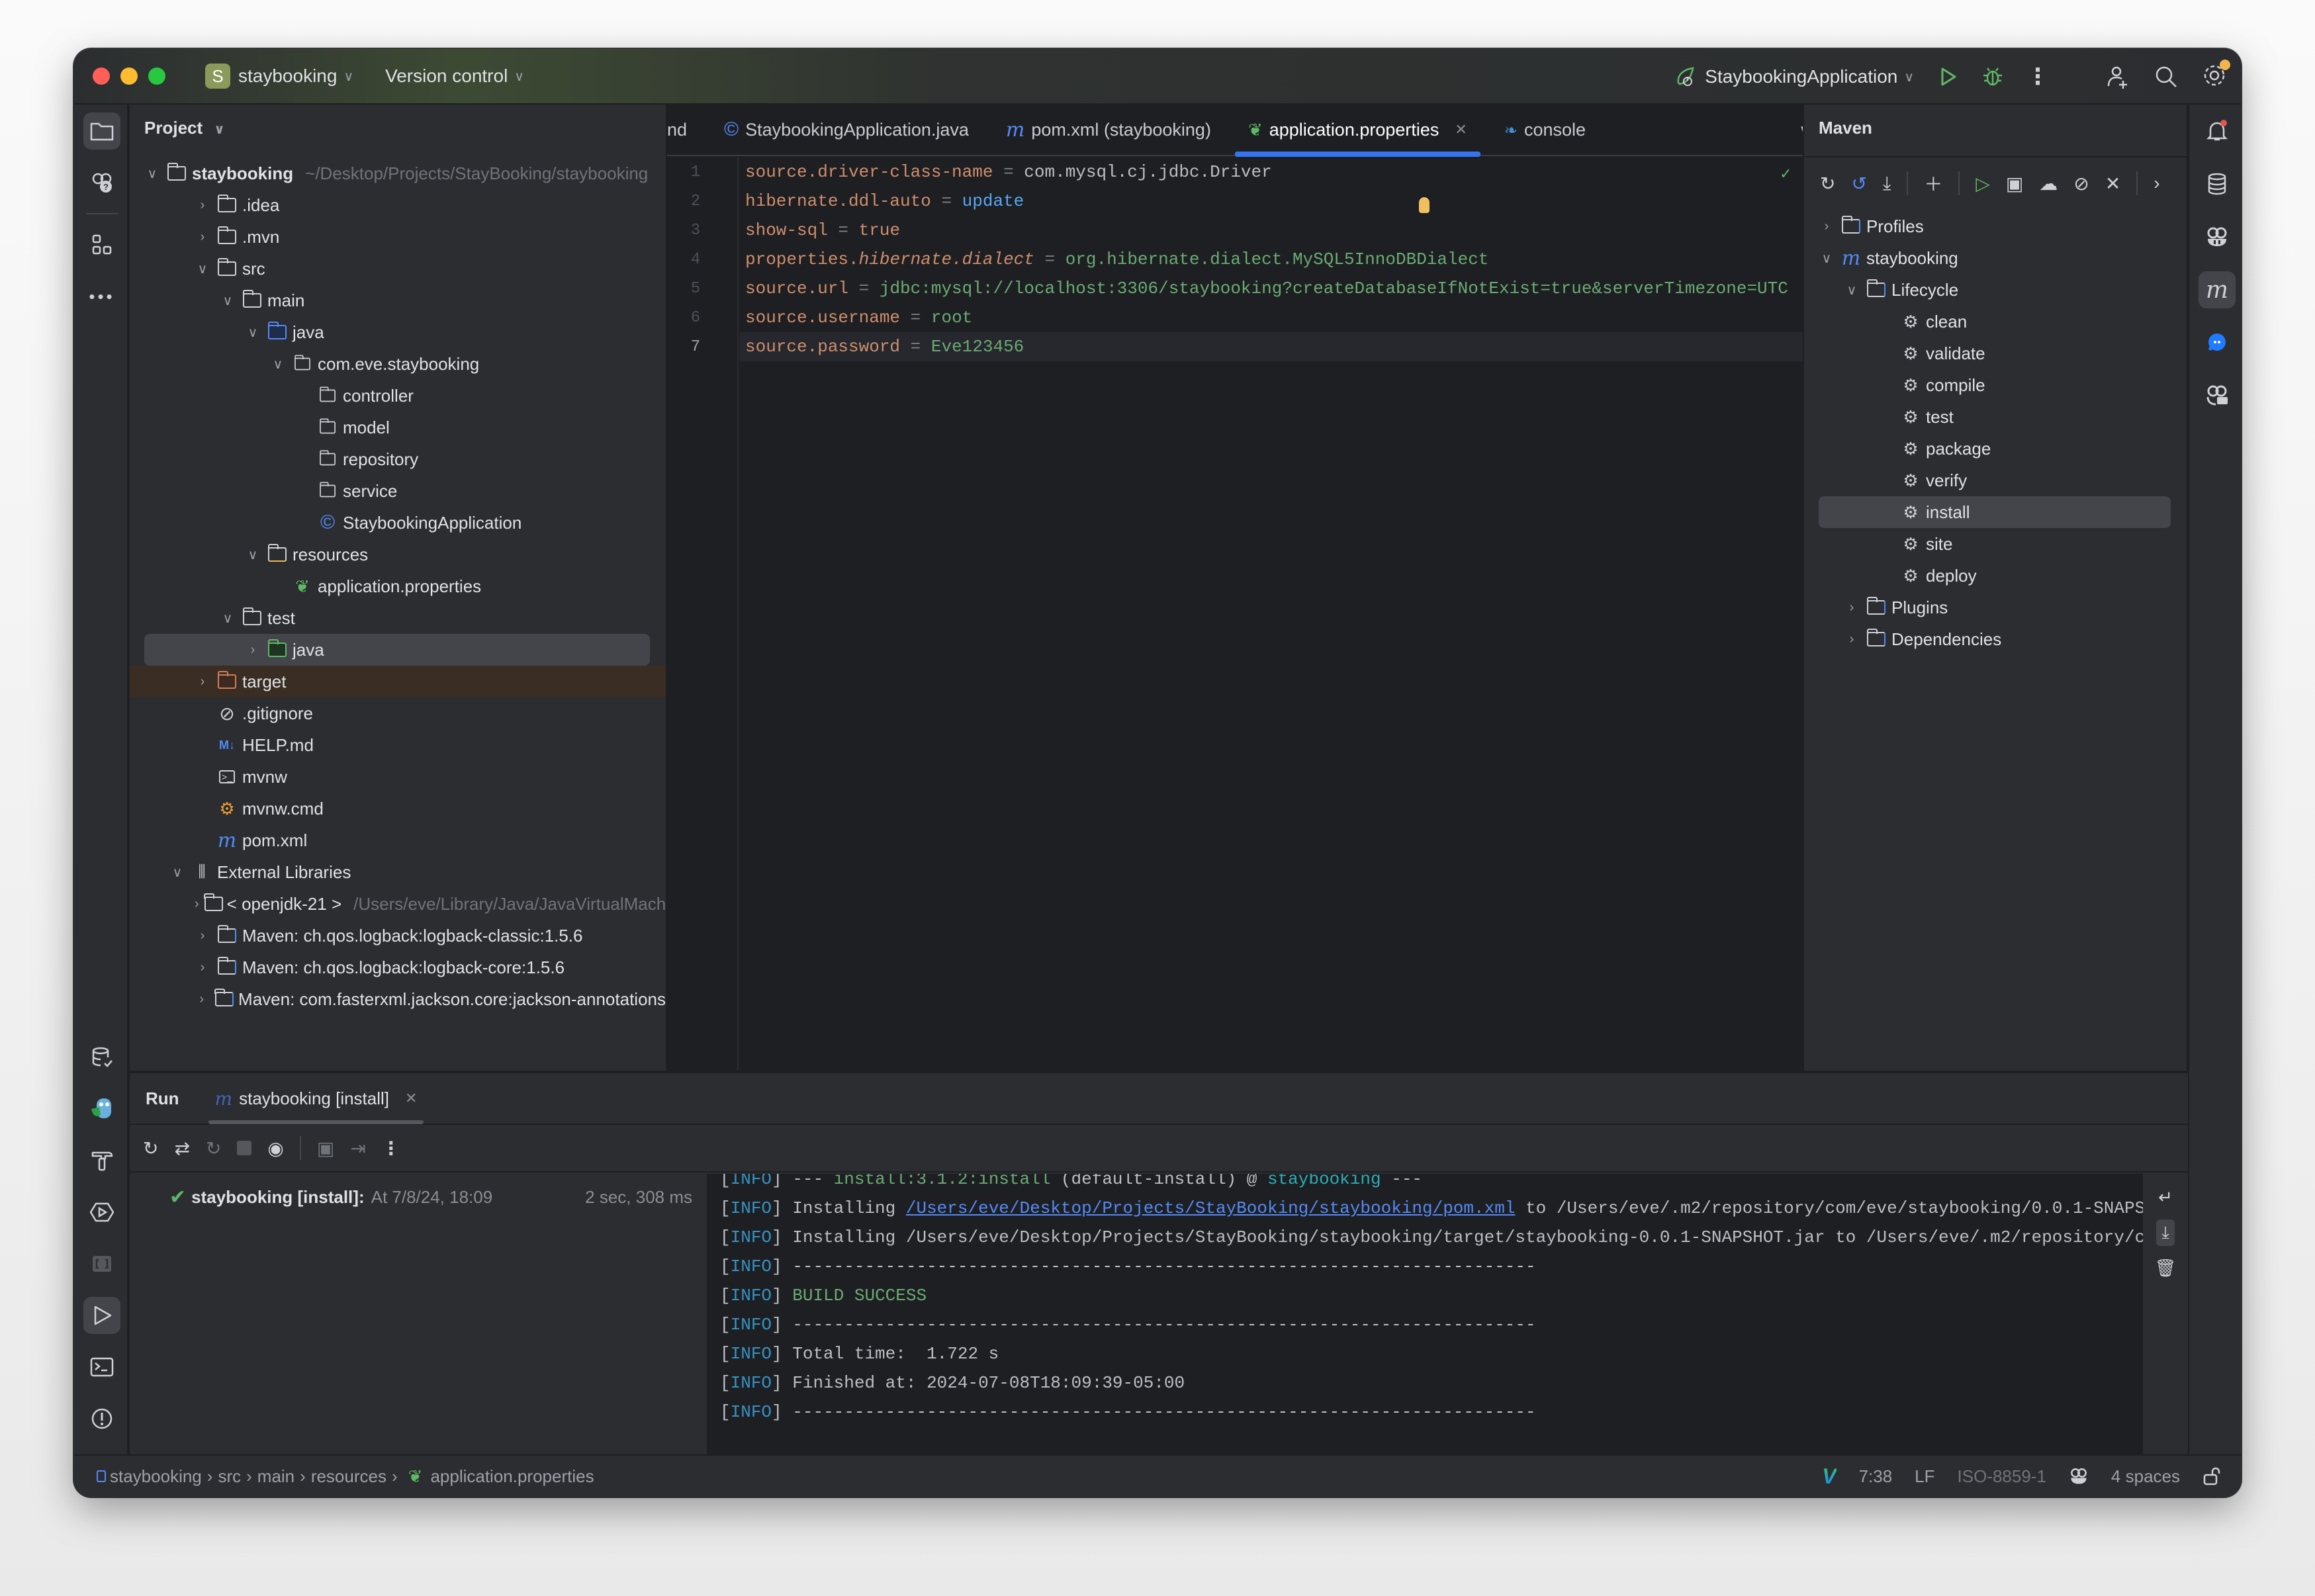 The height and width of the screenshot is (1596, 2315). I want to click on run-tab: m staybooking [install] ✕, so click(316, 1098).